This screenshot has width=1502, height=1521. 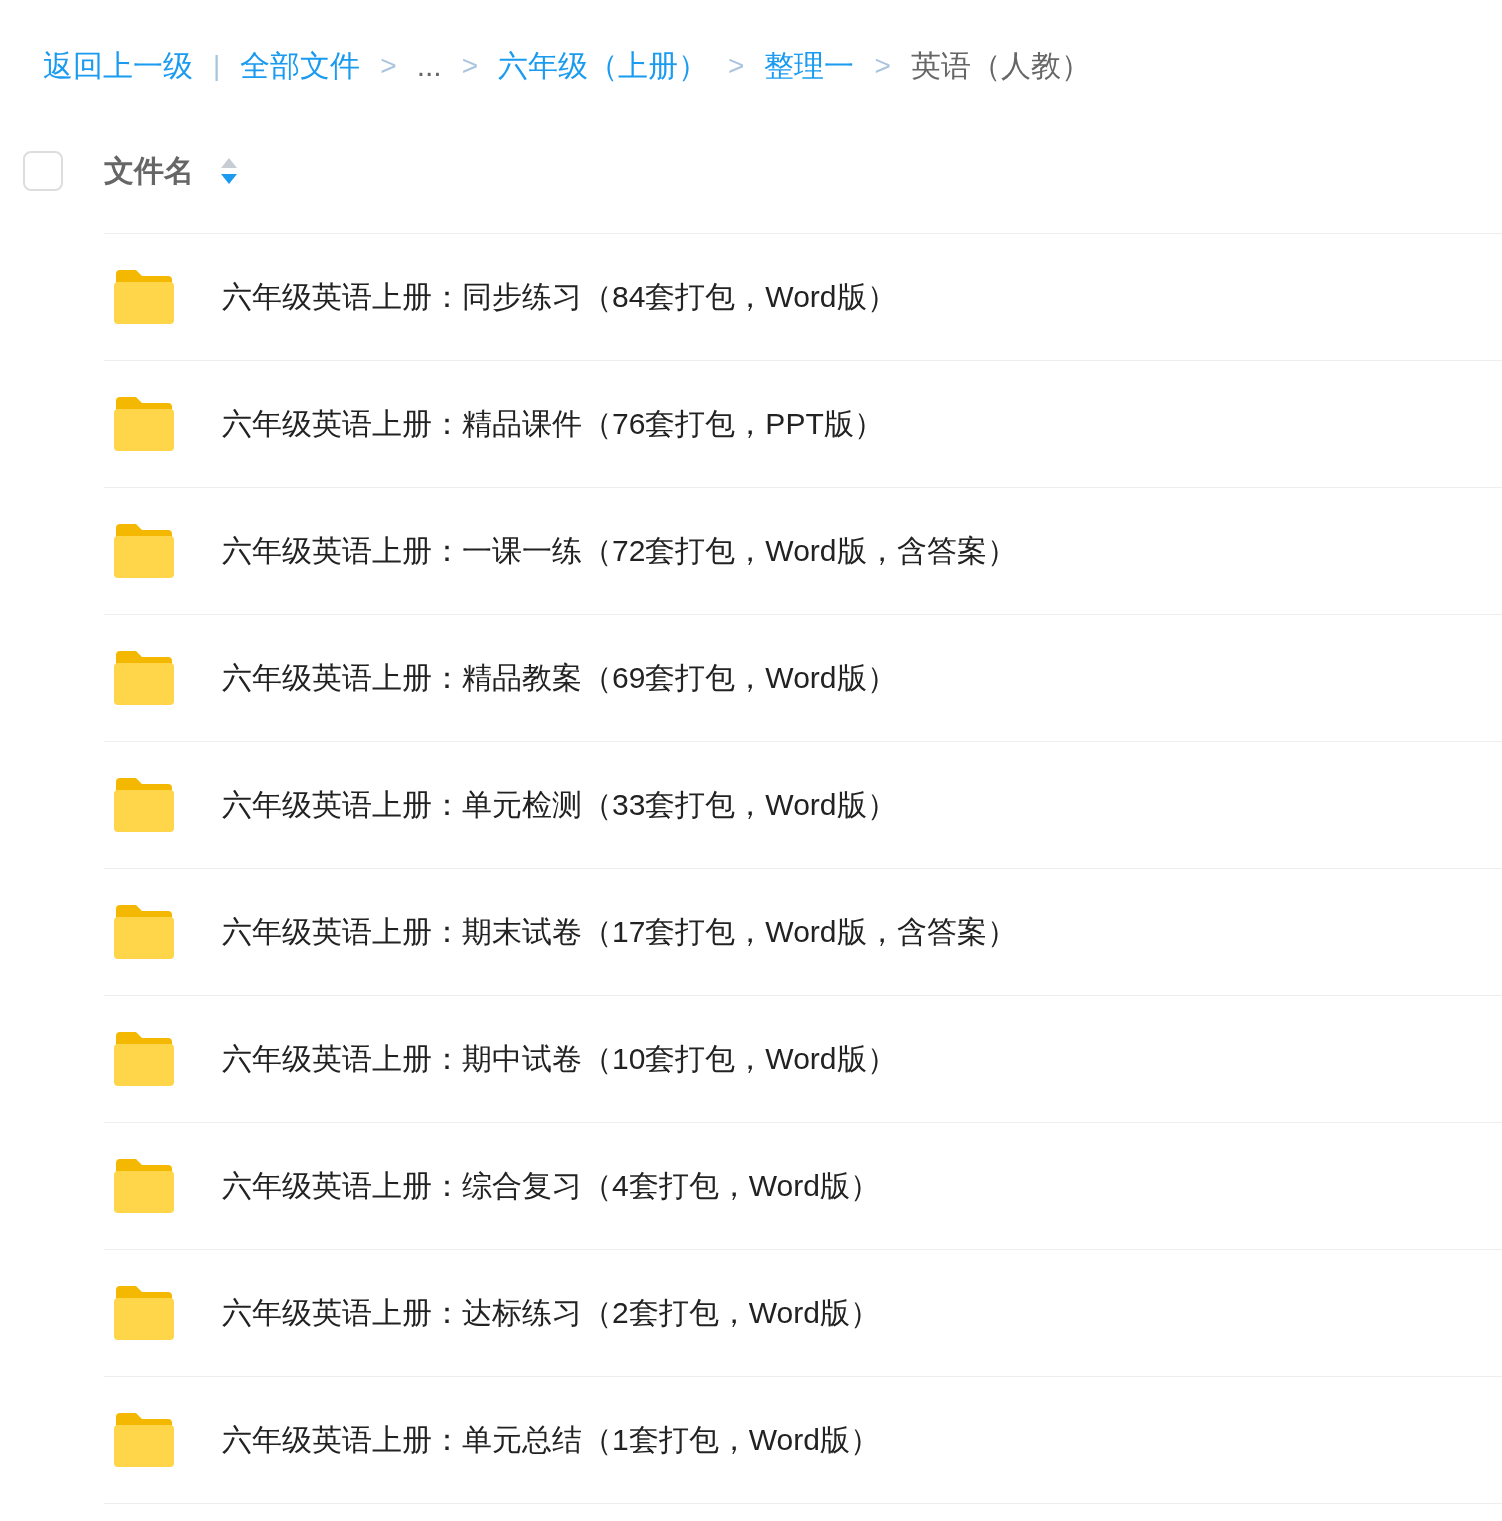 I want to click on folder-name: 六年级英语上册：达标练习（2套打包，Word版）, so click(x=551, y=1313).